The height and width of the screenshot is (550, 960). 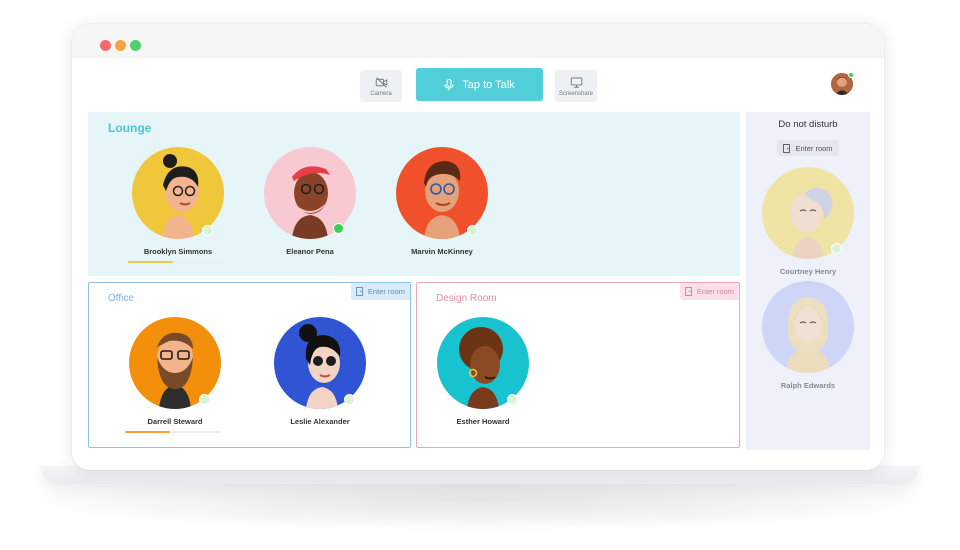 What do you see at coordinates (310, 251) in the screenshot?
I see `participant-name: Eleanor Pena` at bounding box center [310, 251].